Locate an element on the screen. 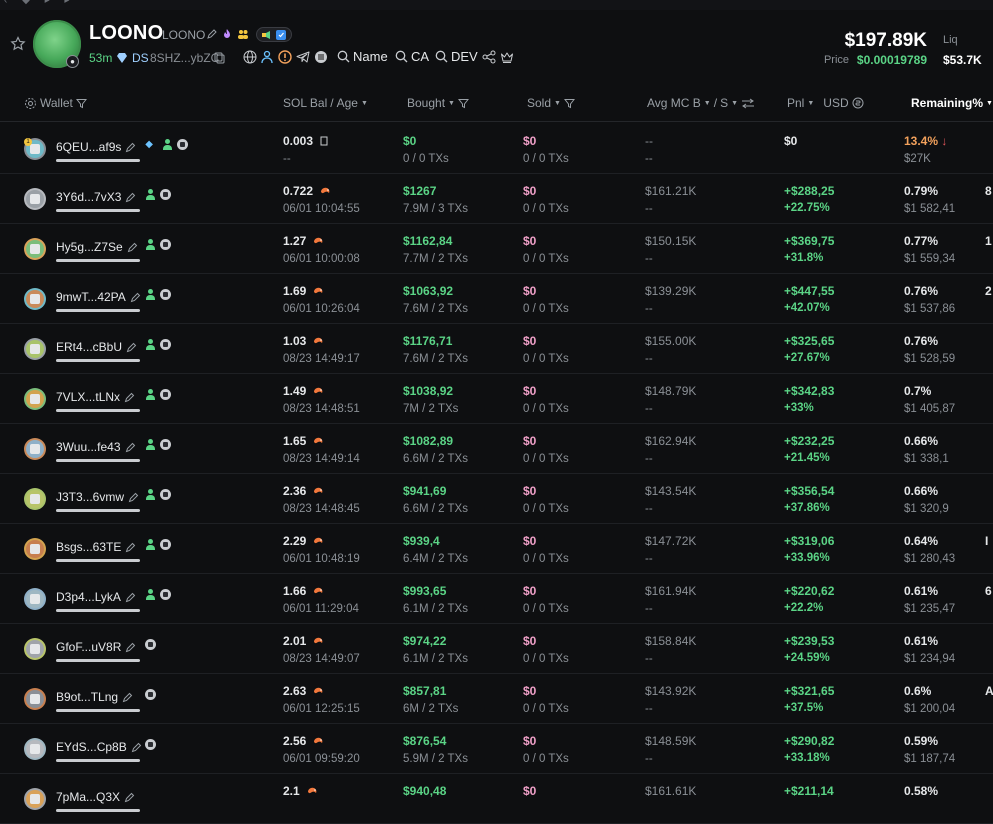  wallet-address: ERt4...cBbU is located at coordinates (96, 347).